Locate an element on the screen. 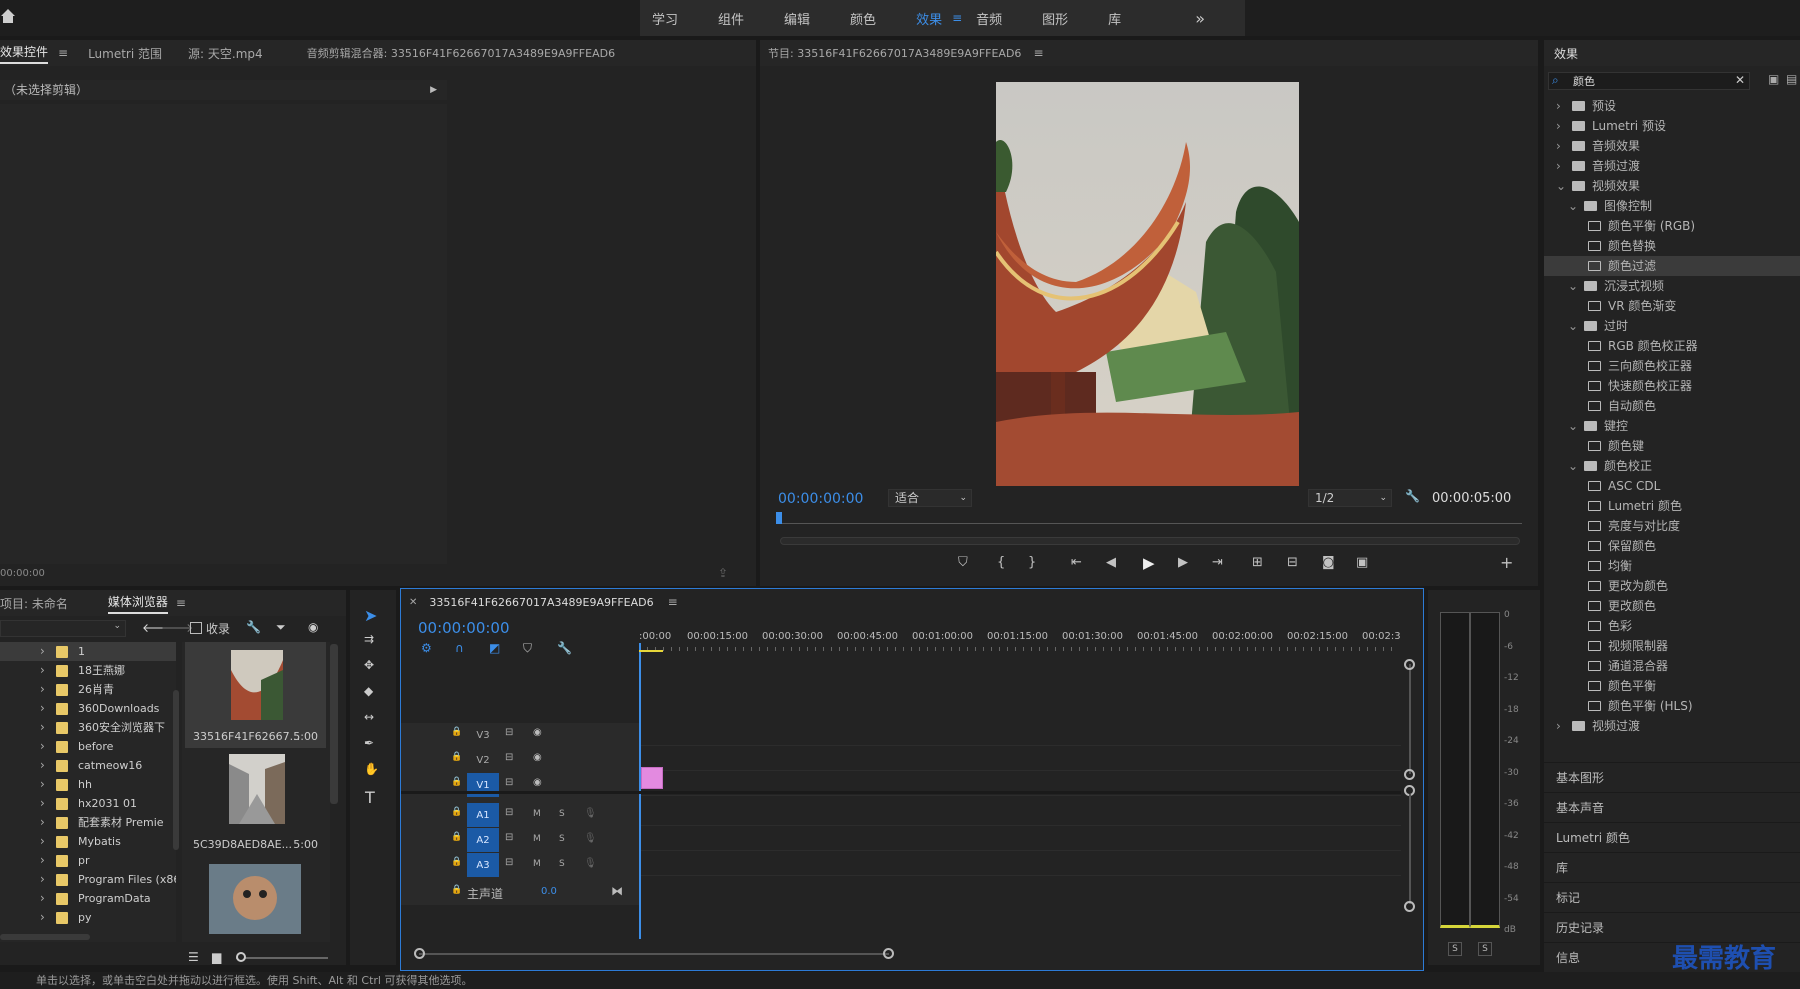 This screenshot has height=989, width=1800. tab-project: 项目: 未命名 is located at coordinates (34, 603).